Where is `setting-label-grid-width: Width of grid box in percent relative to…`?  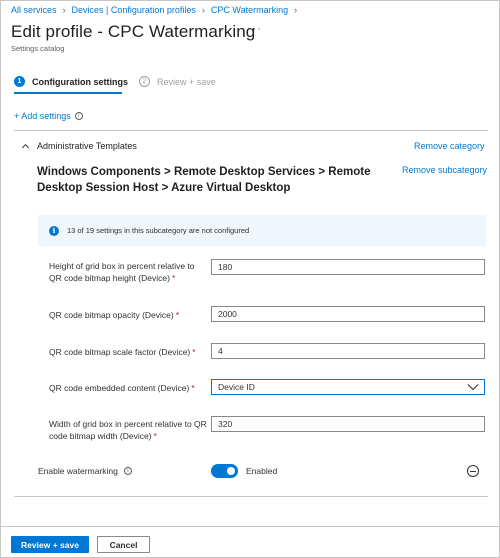
setting-label-grid-width: Width of grid box in percent relative to… is located at coordinates (129, 430).